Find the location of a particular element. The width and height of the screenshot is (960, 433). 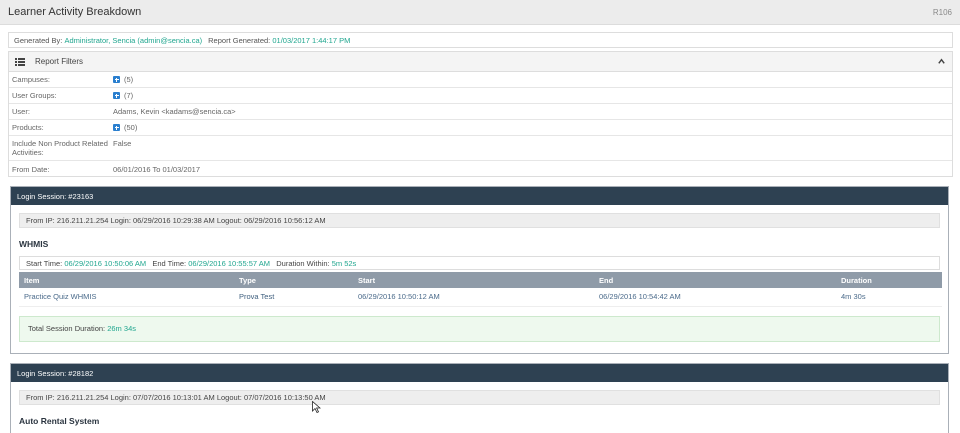

table-header-row: Item Type Start End Duration is located at coordinates (480, 280).